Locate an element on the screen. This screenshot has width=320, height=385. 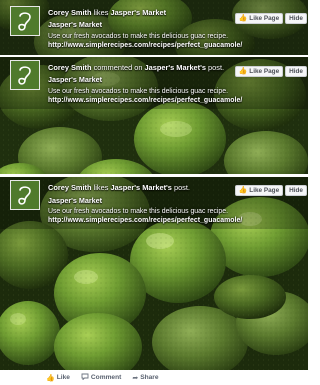
target-page-link: Jasper's Market is located at coordinates (138, 12).